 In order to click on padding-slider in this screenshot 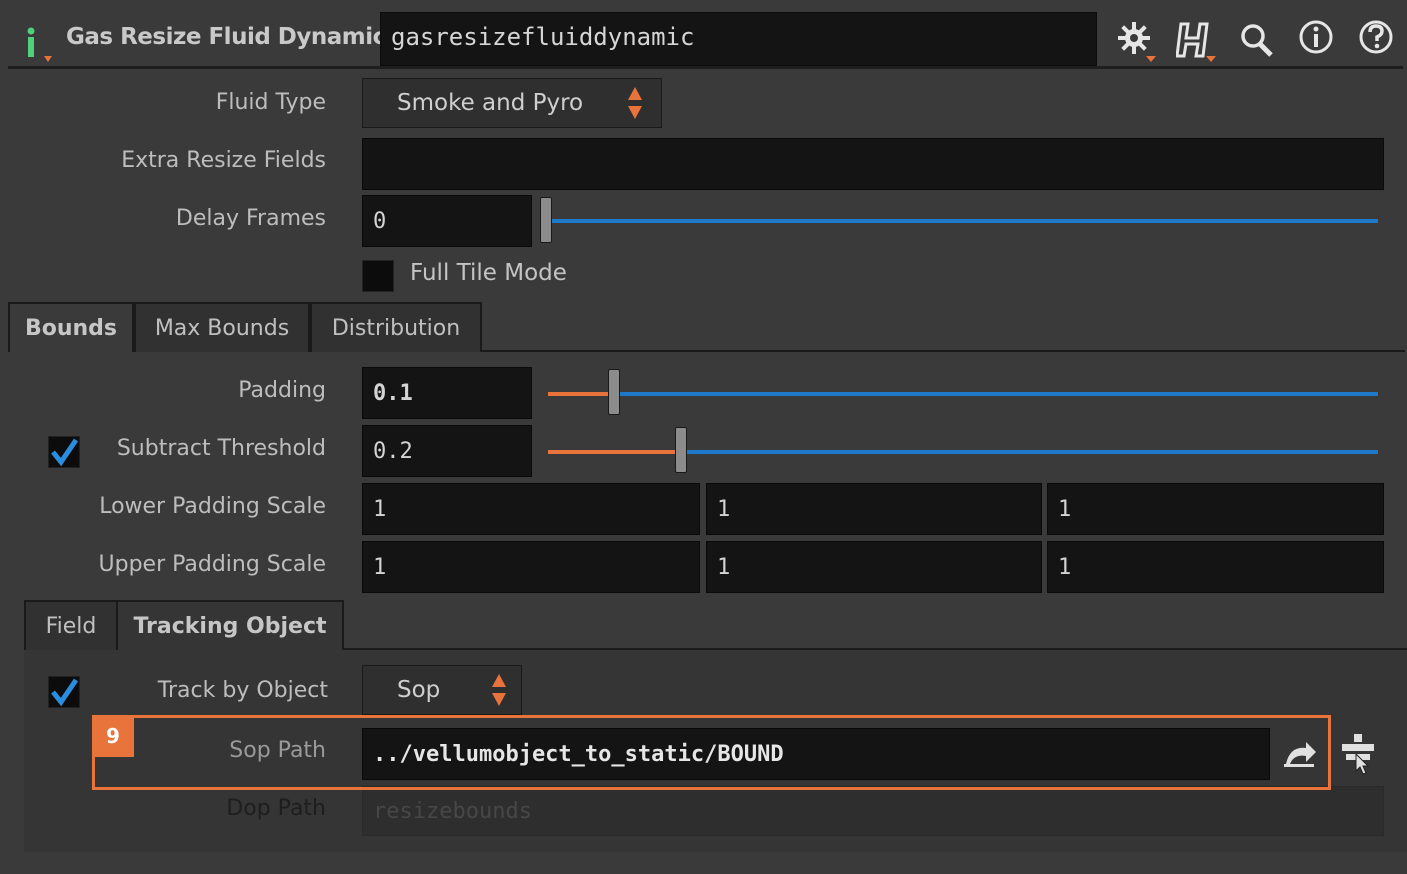, I will do `click(999, 394)`.